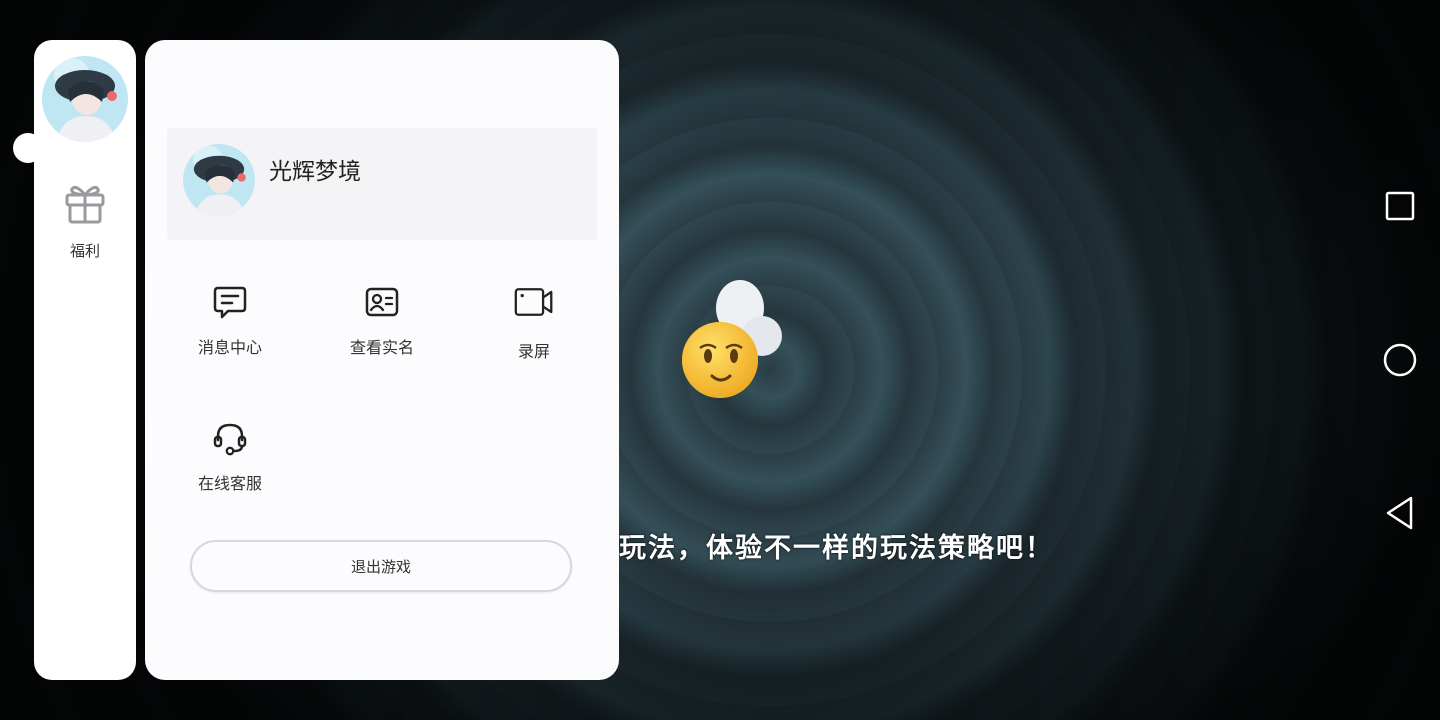  I want to click on gift-label: 福利, so click(84, 251).